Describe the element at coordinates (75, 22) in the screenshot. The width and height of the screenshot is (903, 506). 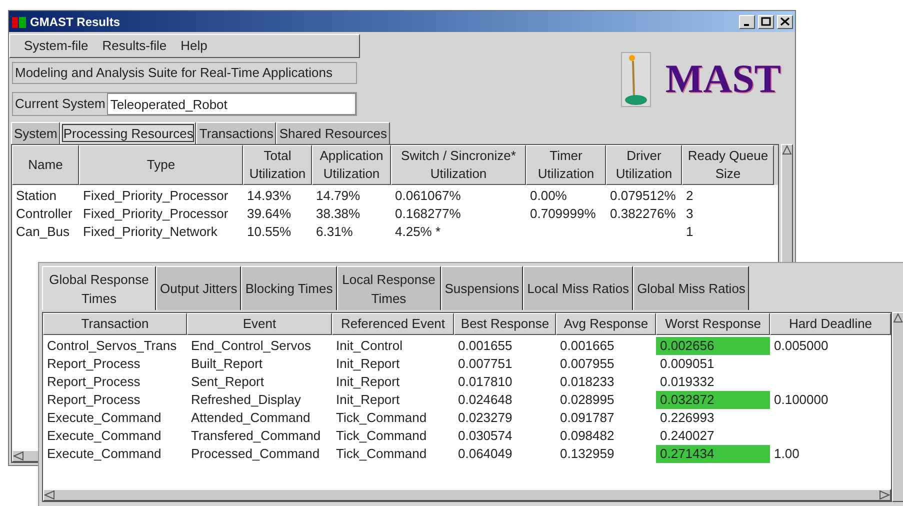
I see `window-title: GMAST Results` at that location.